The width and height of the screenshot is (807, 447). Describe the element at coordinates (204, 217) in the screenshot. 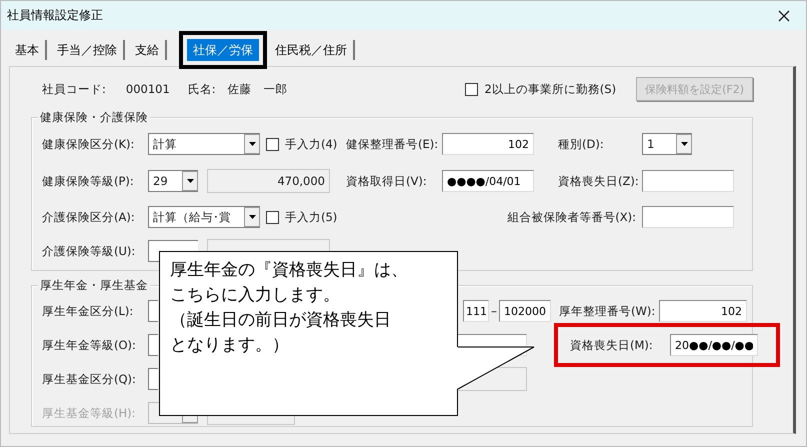

I see `dropdown: 計算（給与･賞` at that location.